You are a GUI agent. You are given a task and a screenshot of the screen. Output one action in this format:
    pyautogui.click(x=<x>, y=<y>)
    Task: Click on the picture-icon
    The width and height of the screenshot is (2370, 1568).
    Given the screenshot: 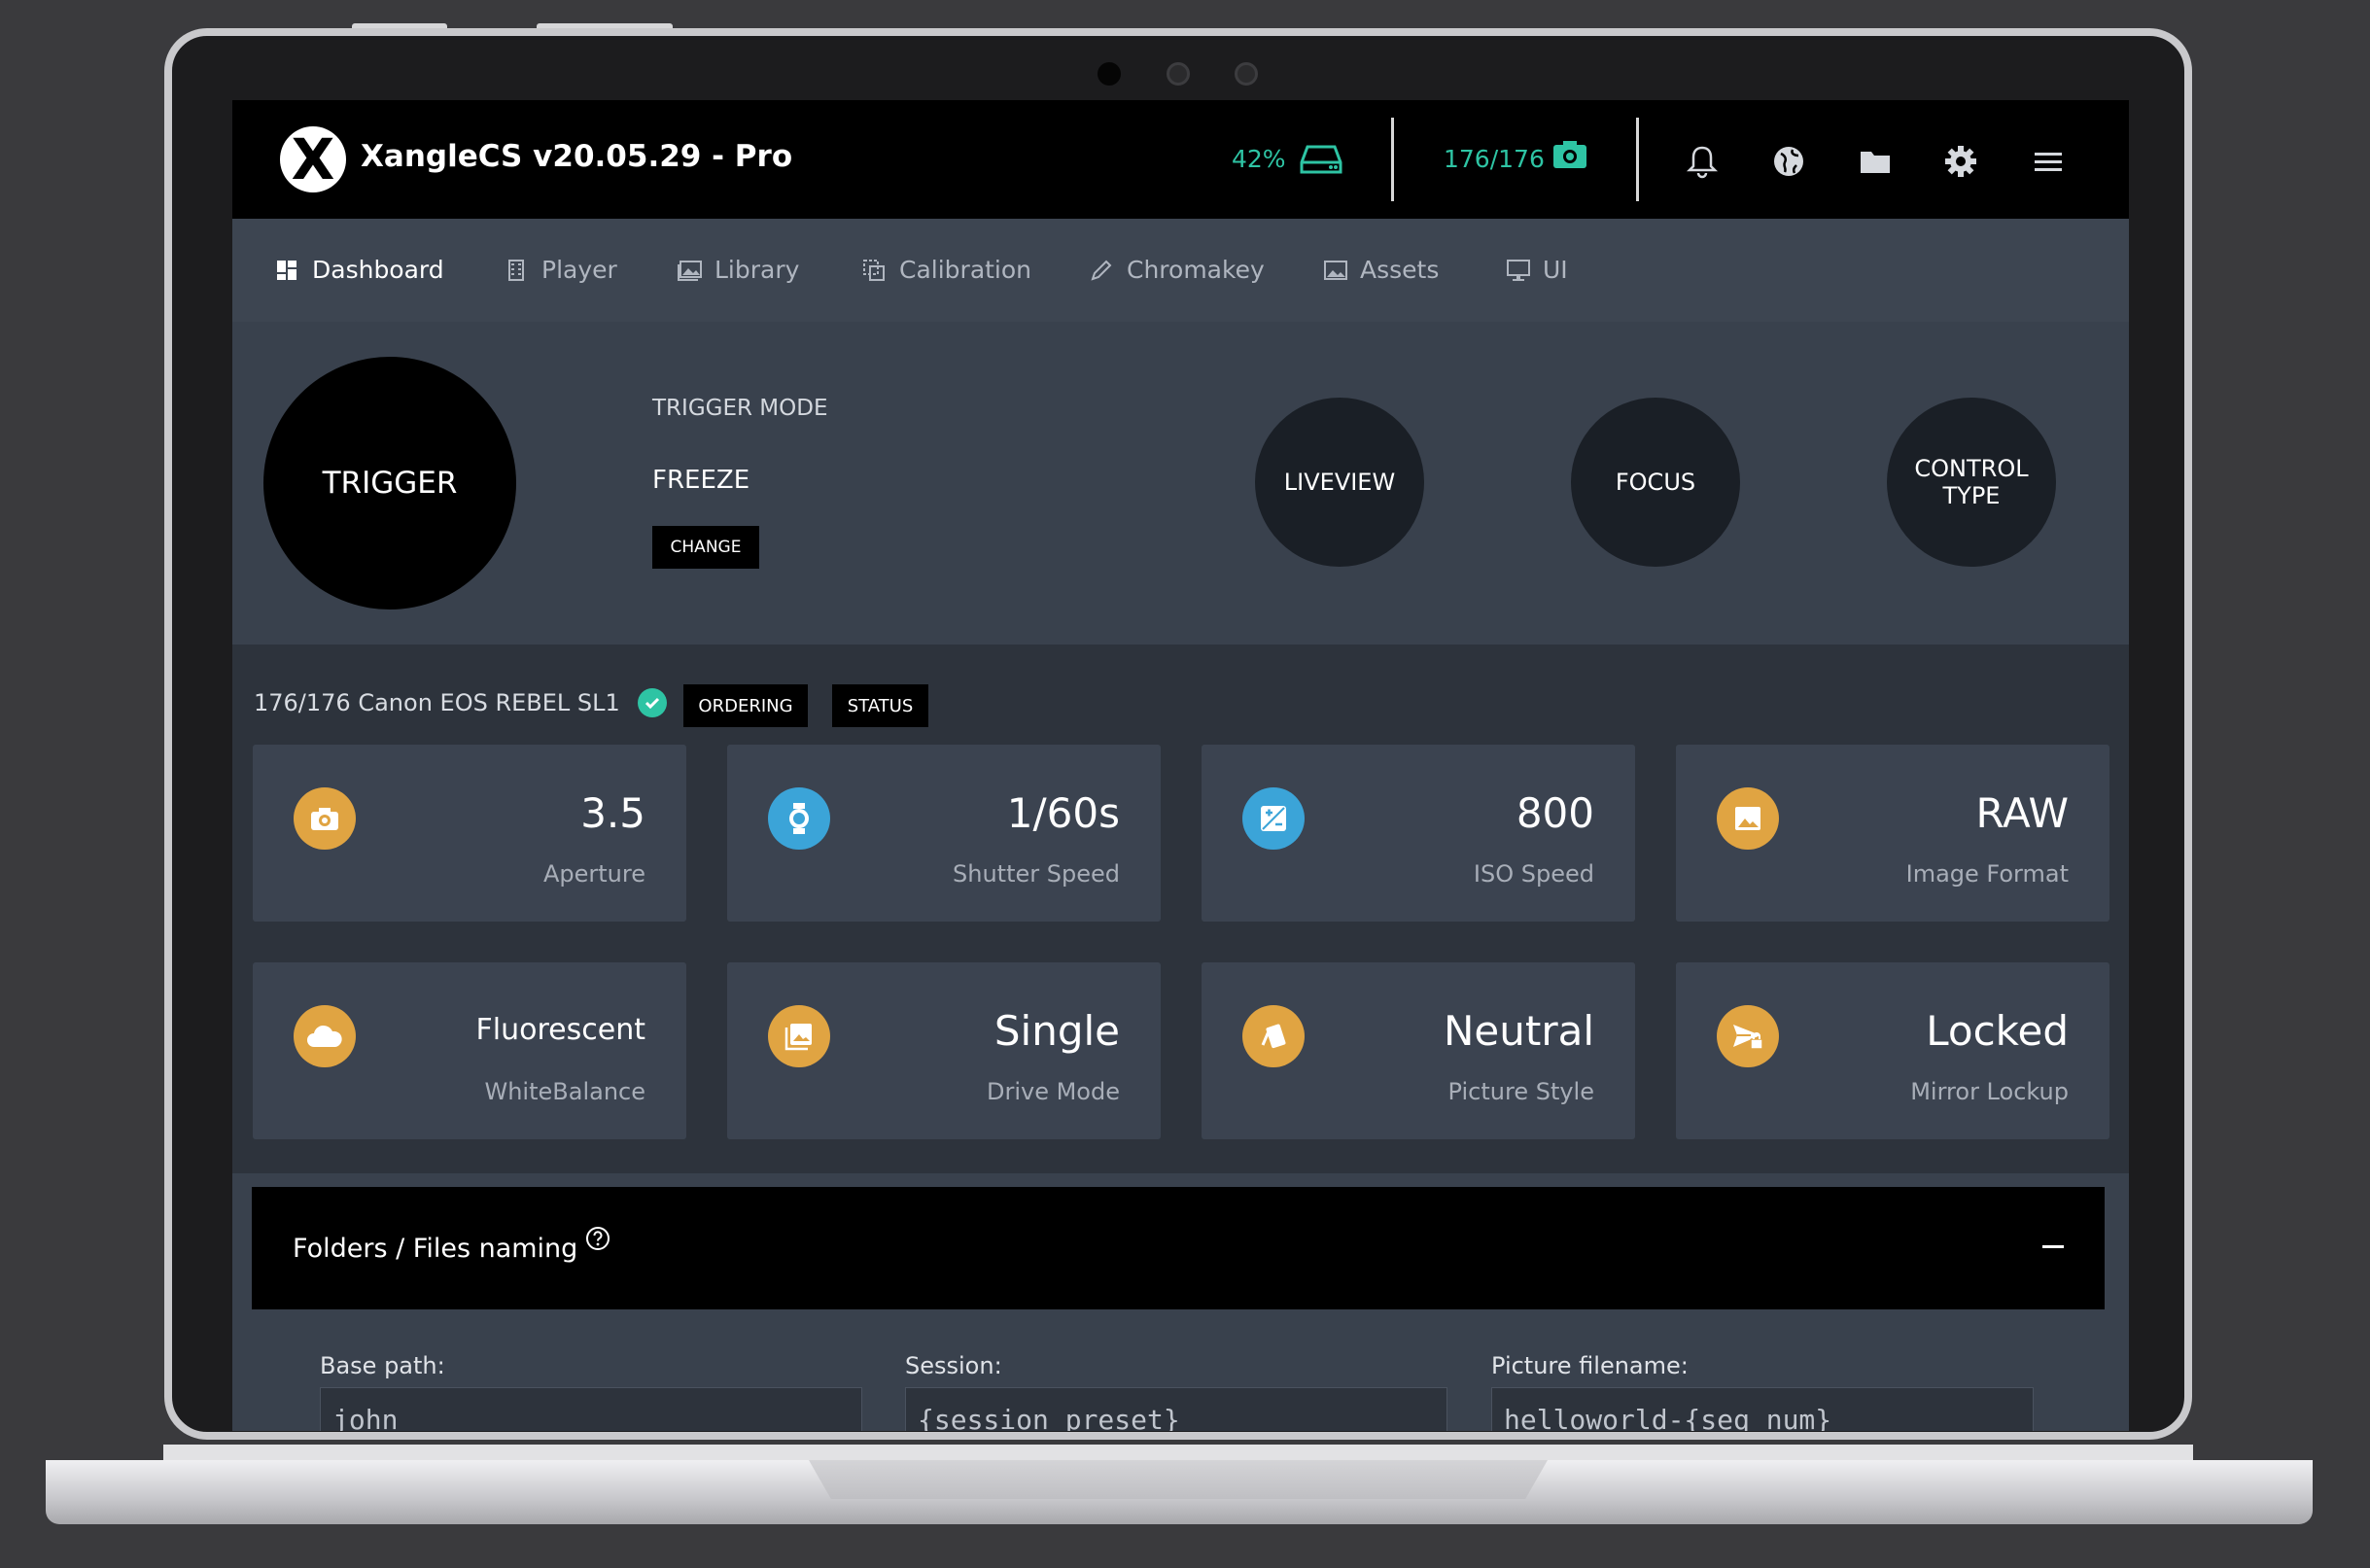 What is the action you would take?
    pyautogui.click(x=1335, y=270)
    